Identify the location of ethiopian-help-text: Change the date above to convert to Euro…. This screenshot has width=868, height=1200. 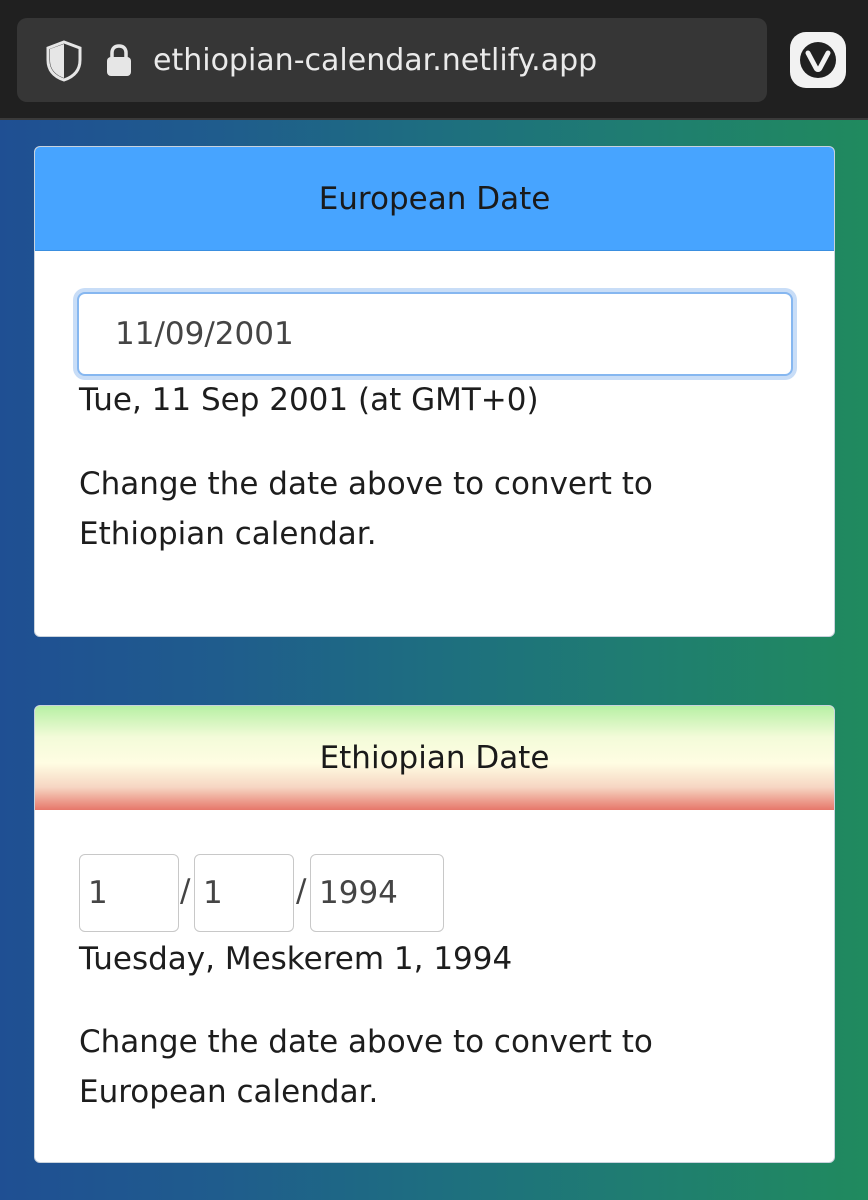
(366, 1067).